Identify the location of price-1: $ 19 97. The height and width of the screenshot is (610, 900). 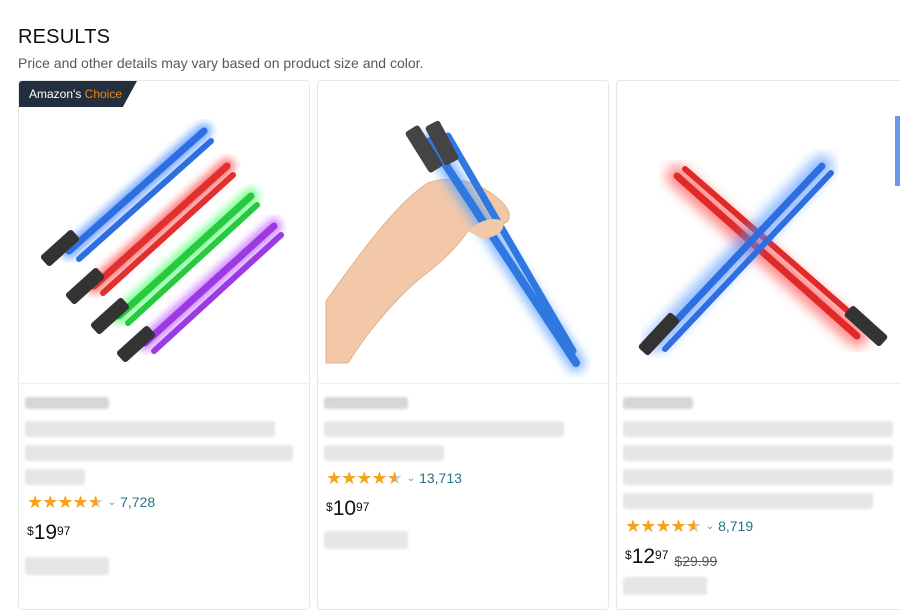
(48, 533).